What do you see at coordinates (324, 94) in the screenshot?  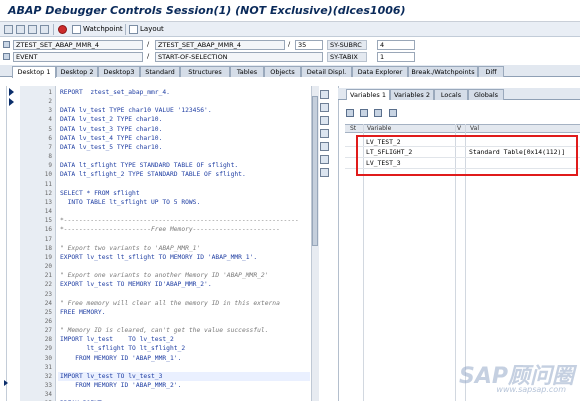 I see `close-icon` at bounding box center [324, 94].